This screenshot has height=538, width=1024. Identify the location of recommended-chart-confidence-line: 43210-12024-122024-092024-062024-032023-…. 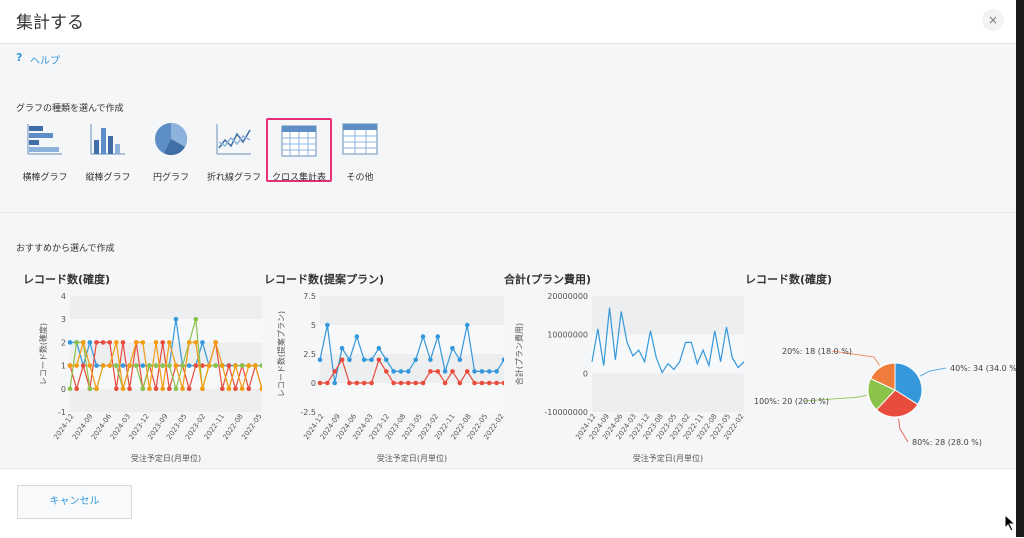
(131, 376).